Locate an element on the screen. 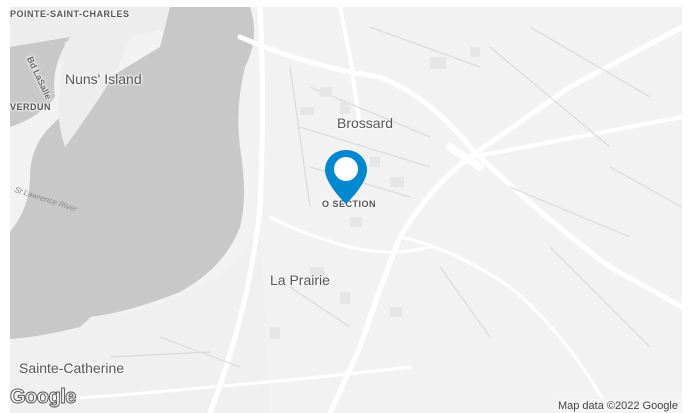 The height and width of the screenshot is (413, 688). label-nuns-island: Nuns' Island is located at coordinates (103, 79).